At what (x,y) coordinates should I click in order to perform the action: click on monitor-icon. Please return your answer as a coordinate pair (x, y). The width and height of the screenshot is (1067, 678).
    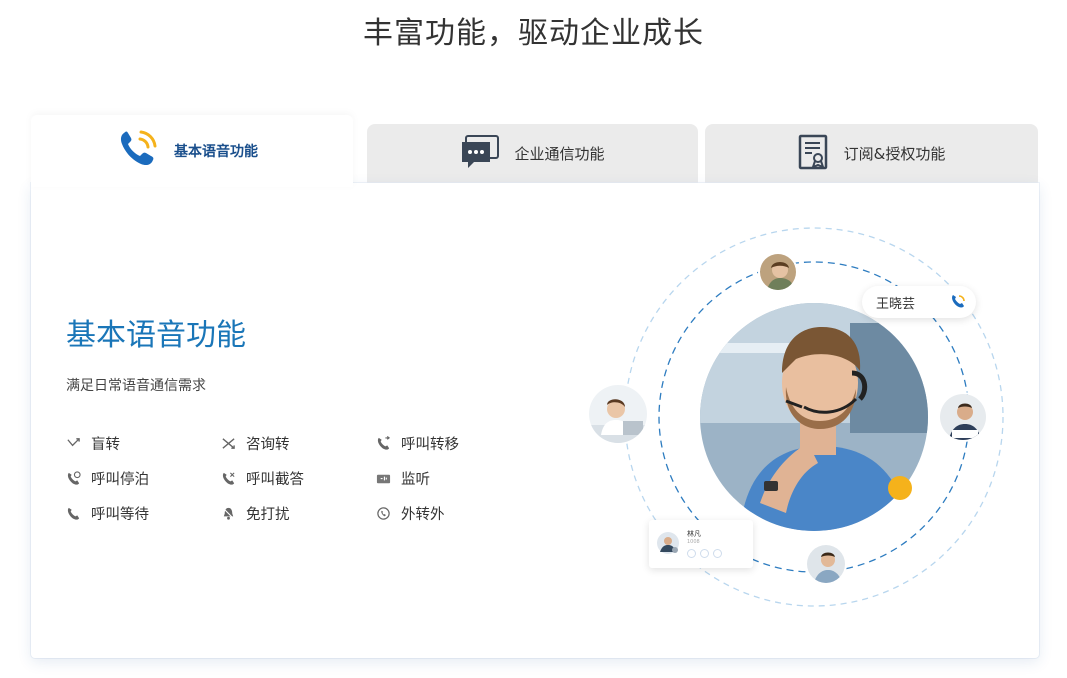
    Looking at the image, I should click on (383, 478).